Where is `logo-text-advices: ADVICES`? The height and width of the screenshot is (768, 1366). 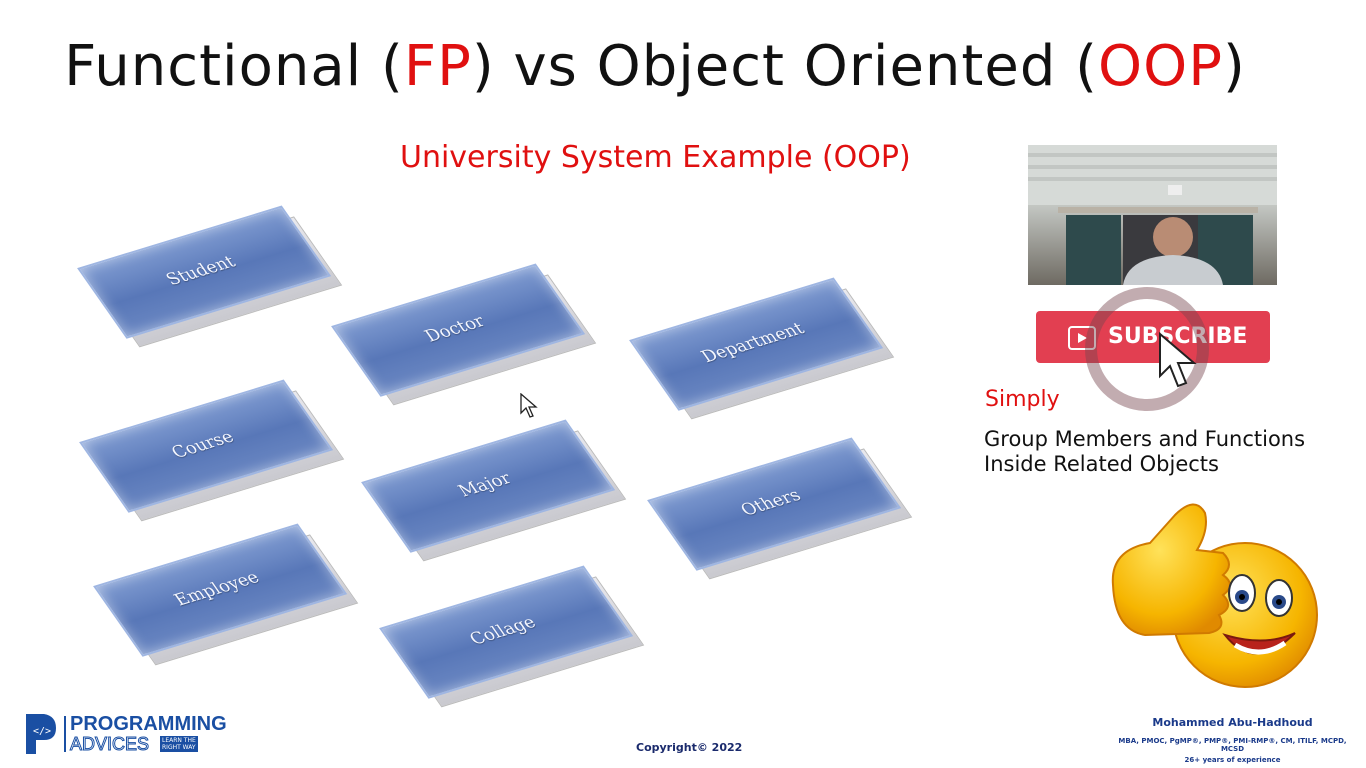 logo-text-advices: ADVICES is located at coordinates (109, 744).